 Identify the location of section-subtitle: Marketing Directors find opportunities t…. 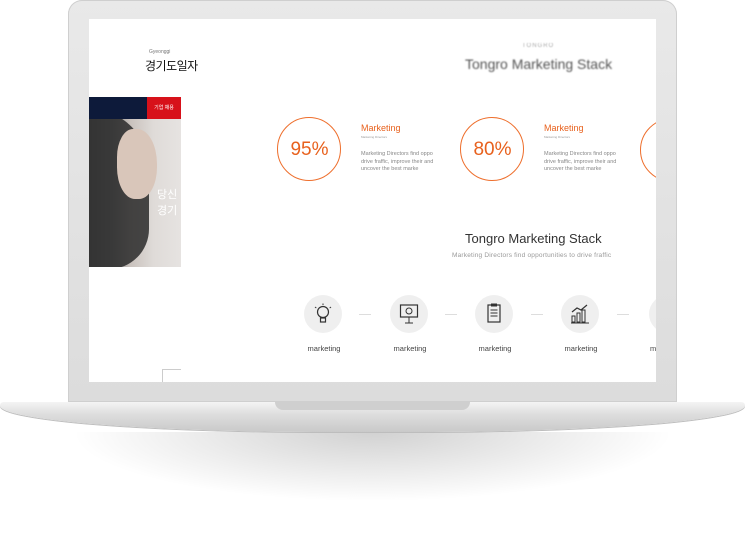
(532, 255).